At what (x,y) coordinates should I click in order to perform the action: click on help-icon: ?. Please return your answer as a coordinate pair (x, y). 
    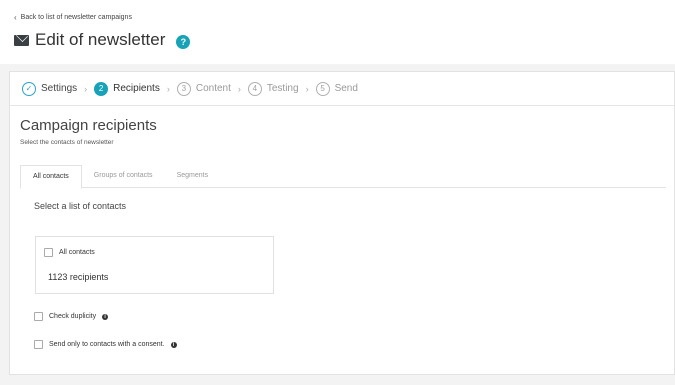
    Looking at the image, I should click on (183, 41).